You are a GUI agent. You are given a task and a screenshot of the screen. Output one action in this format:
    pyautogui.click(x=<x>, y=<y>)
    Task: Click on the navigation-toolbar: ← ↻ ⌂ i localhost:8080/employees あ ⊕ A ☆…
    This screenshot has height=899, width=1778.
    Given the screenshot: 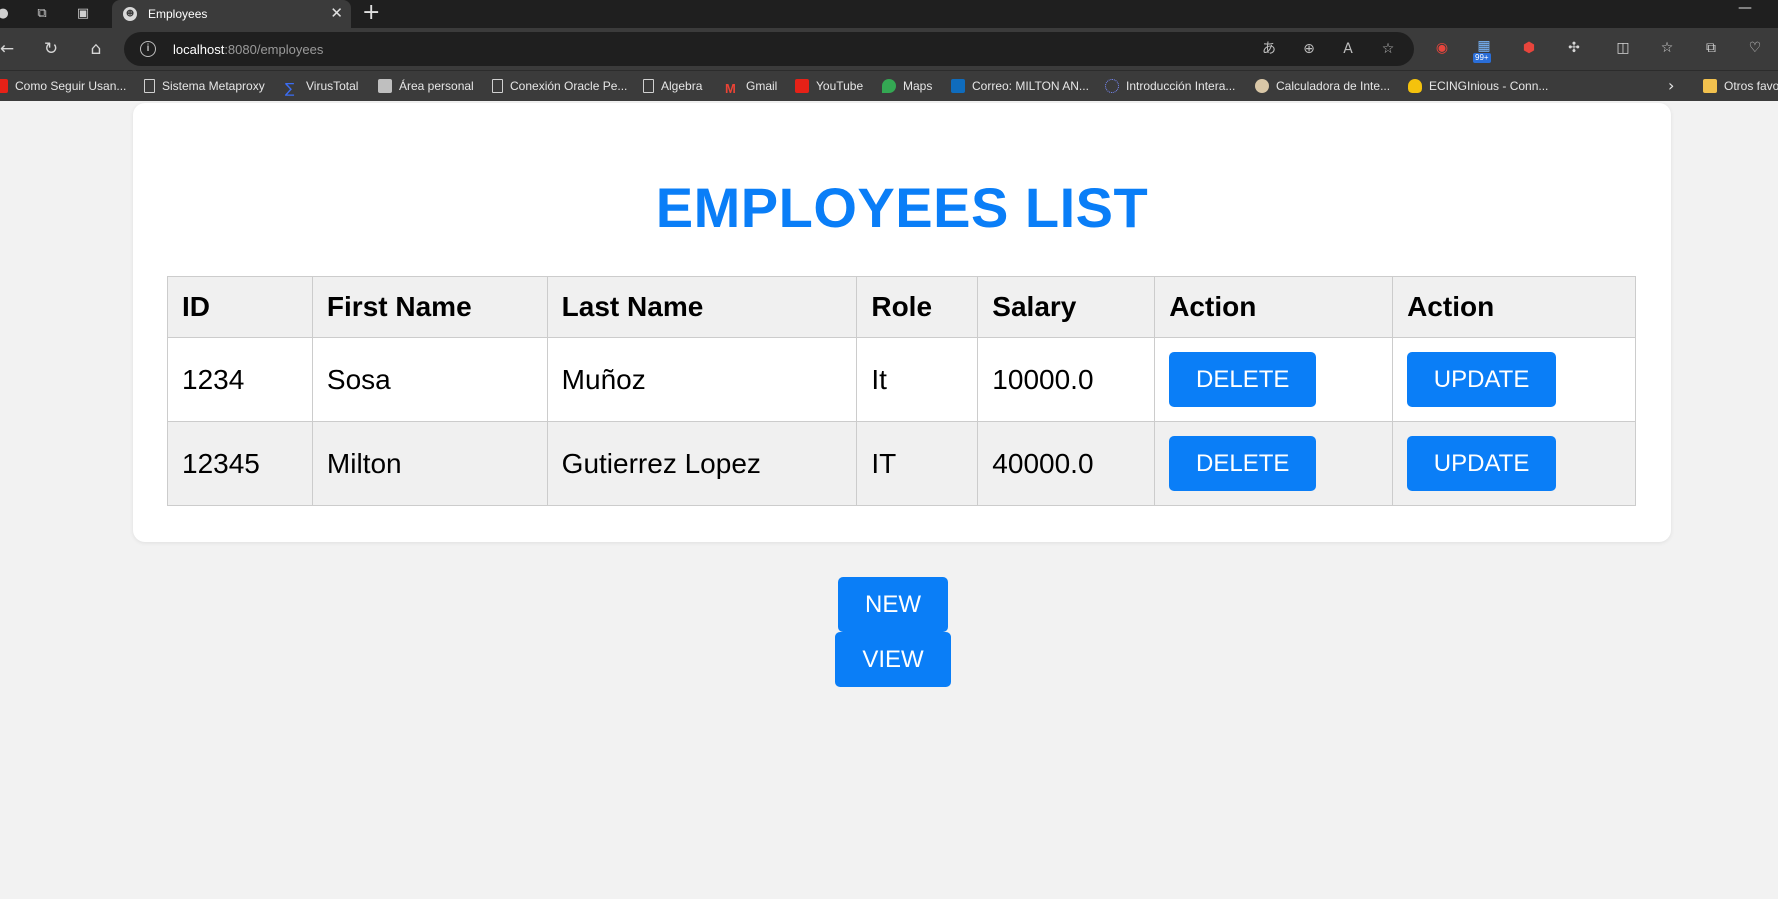 What is the action you would take?
    pyautogui.click(x=889, y=49)
    